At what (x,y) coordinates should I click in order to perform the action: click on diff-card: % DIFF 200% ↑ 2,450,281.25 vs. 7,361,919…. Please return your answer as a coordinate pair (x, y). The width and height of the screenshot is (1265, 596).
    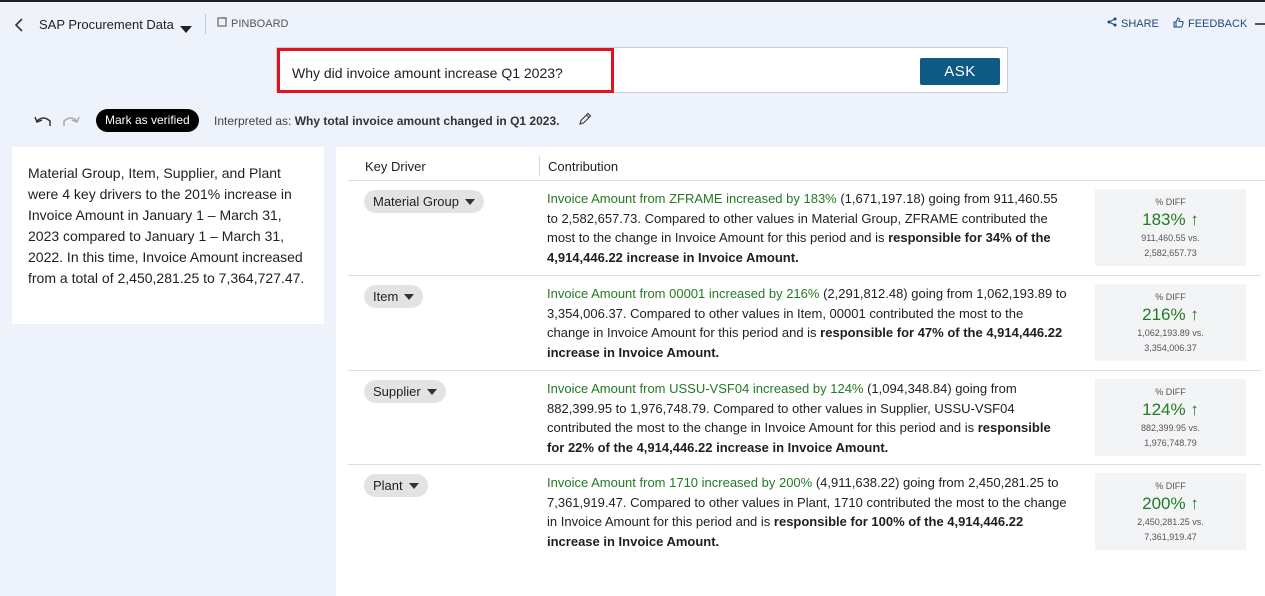
    Looking at the image, I should click on (1170, 511).